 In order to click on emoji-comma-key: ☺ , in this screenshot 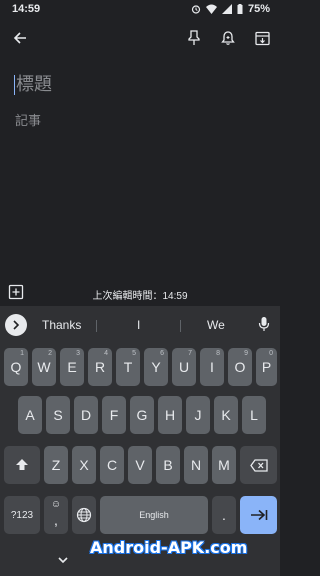, I will do `click(56, 515)`.